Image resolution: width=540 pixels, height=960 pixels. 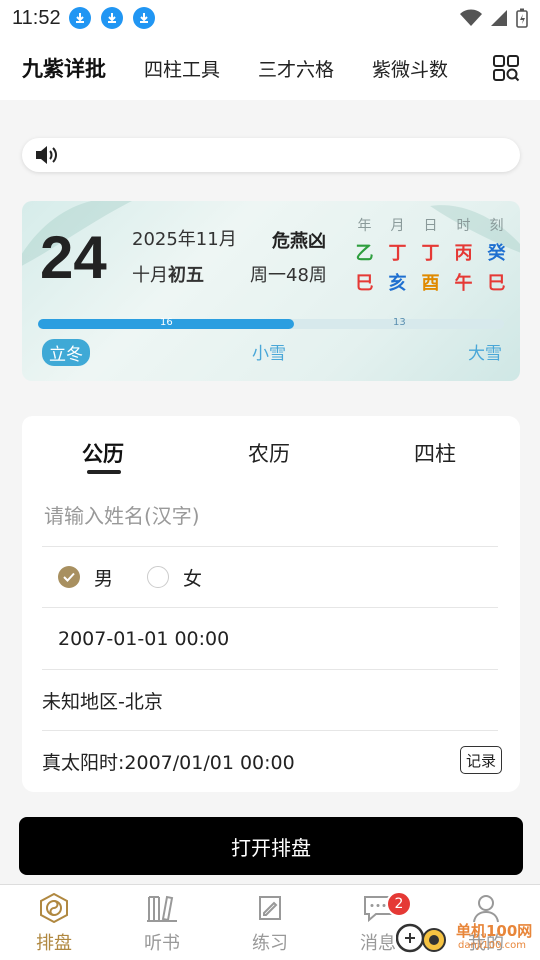 What do you see at coordinates (397, 226) in the screenshot?
I see `pillar-header: 月` at bounding box center [397, 226].